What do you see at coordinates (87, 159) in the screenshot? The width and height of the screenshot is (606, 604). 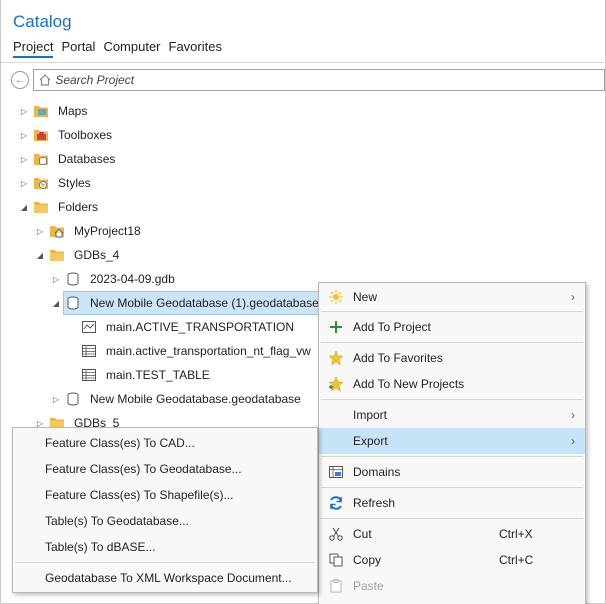 I see `tree-item-label: Databases` at bounding box center [87, 159].